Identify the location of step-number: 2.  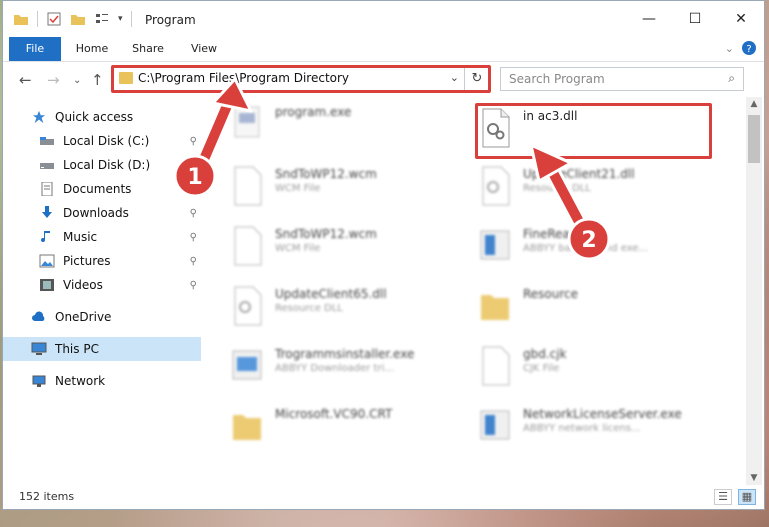
(588, 240).